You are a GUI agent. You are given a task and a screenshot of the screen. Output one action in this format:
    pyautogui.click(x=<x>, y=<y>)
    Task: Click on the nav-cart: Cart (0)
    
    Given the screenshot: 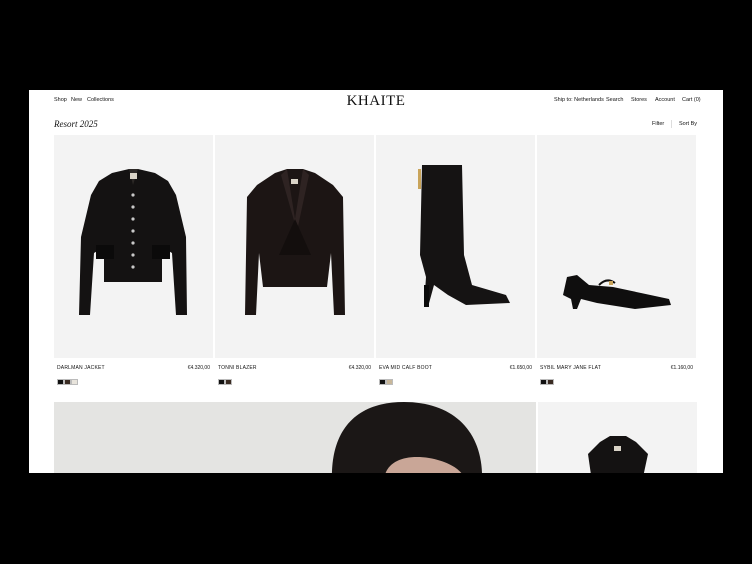 What is the action you would take?
    pyautogui.click(x=691, y=100)
    